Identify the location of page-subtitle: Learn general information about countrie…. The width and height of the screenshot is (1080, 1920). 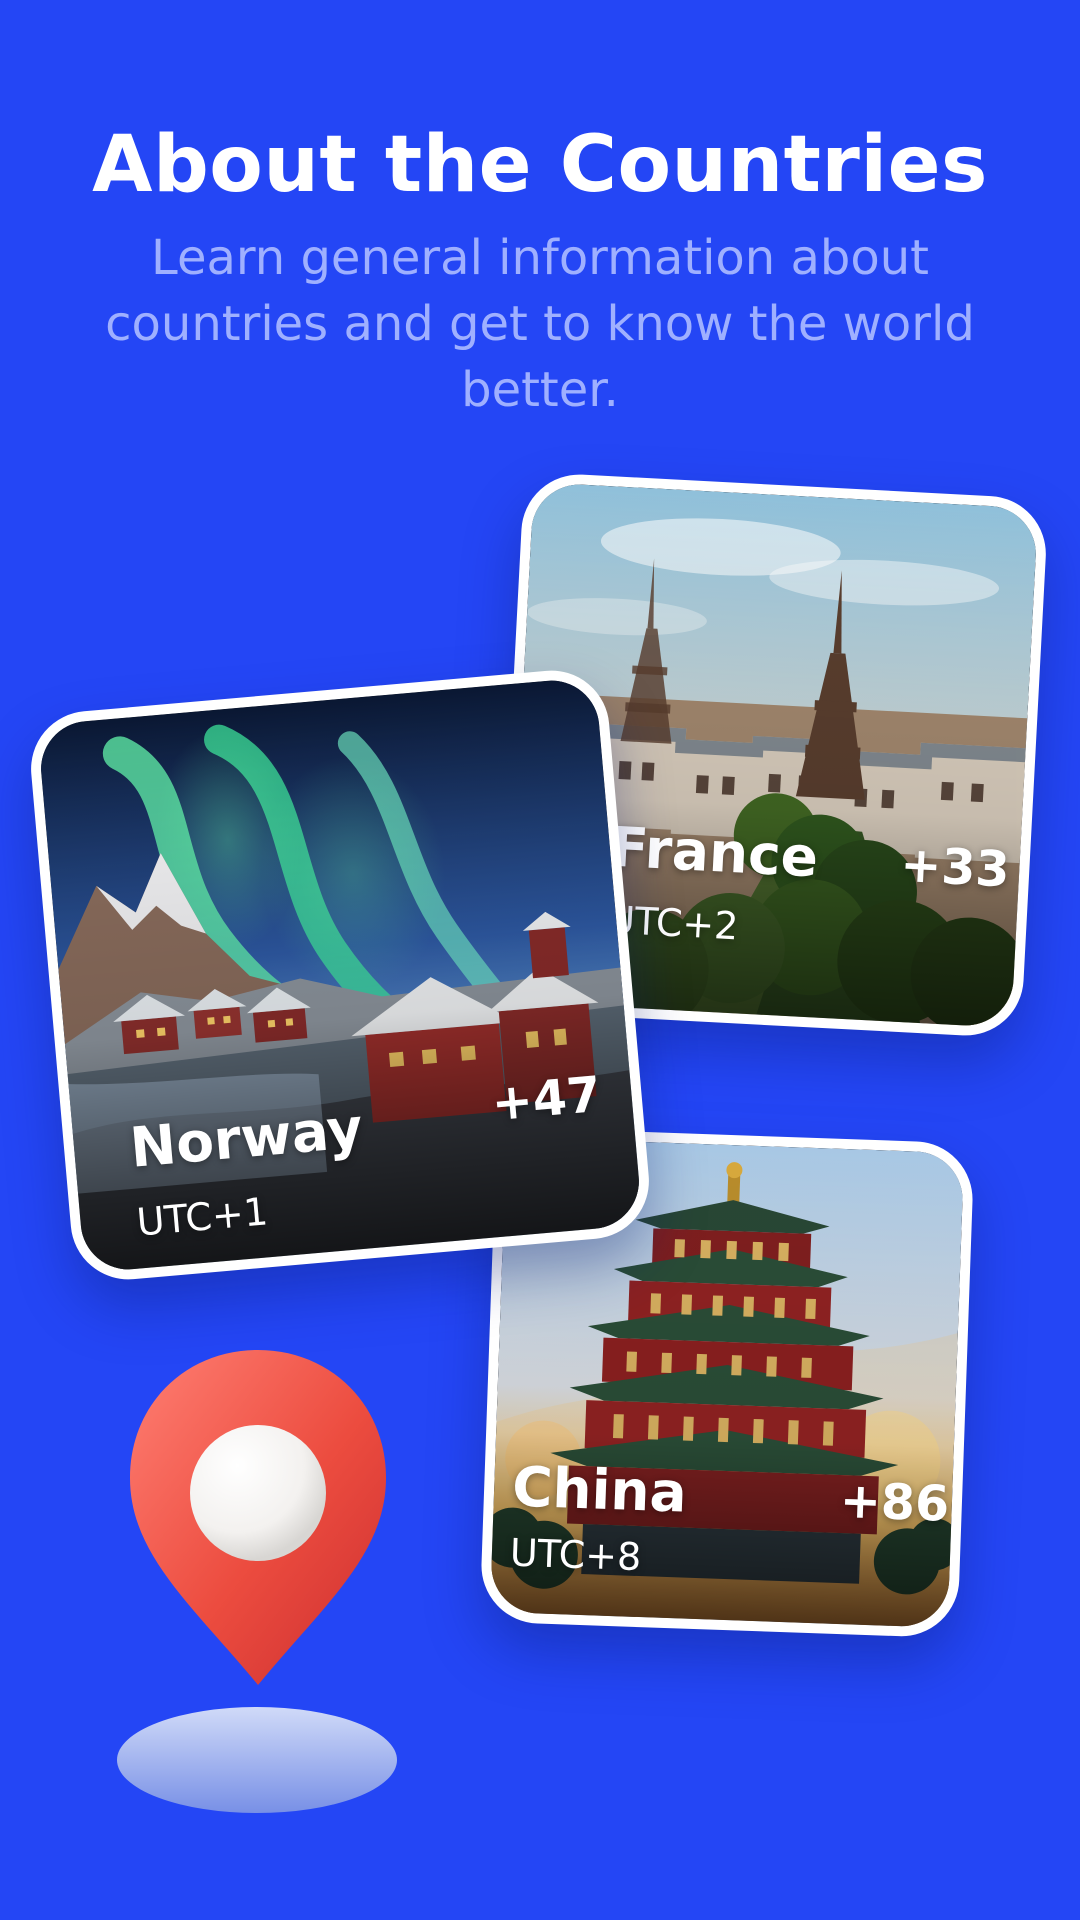
(540, 324).